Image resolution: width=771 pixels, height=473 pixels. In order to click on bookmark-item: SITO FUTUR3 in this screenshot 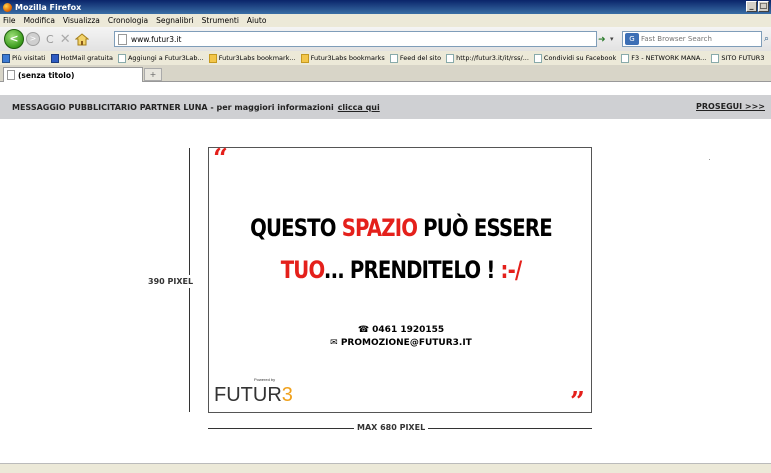, I will do `click(738, 58)`.